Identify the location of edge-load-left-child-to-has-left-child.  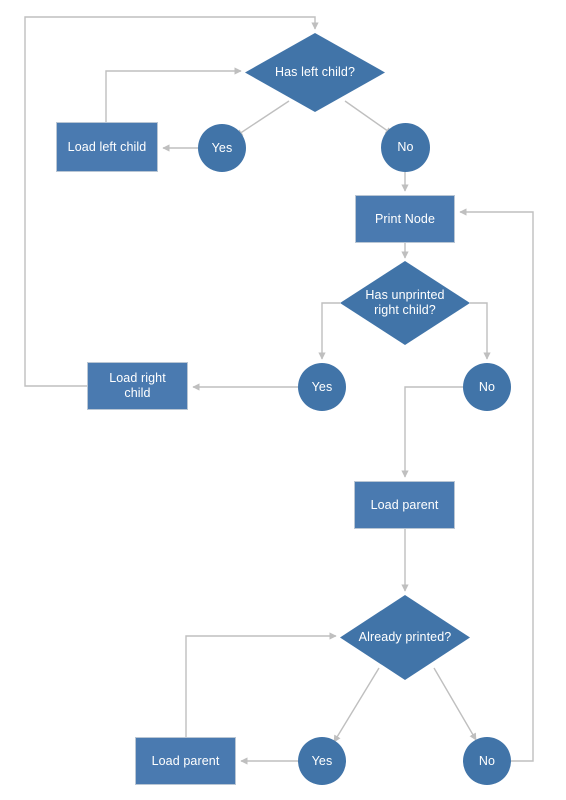
(173, 94).